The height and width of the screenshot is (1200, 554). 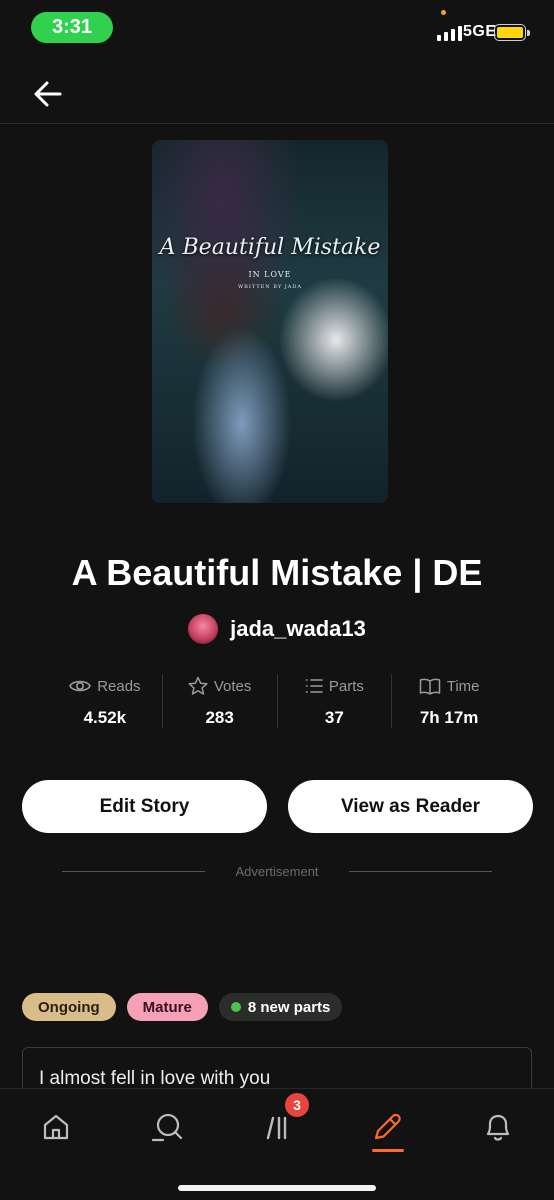 I want to click on active-tab-indicator, so click(x=388, y=1150).